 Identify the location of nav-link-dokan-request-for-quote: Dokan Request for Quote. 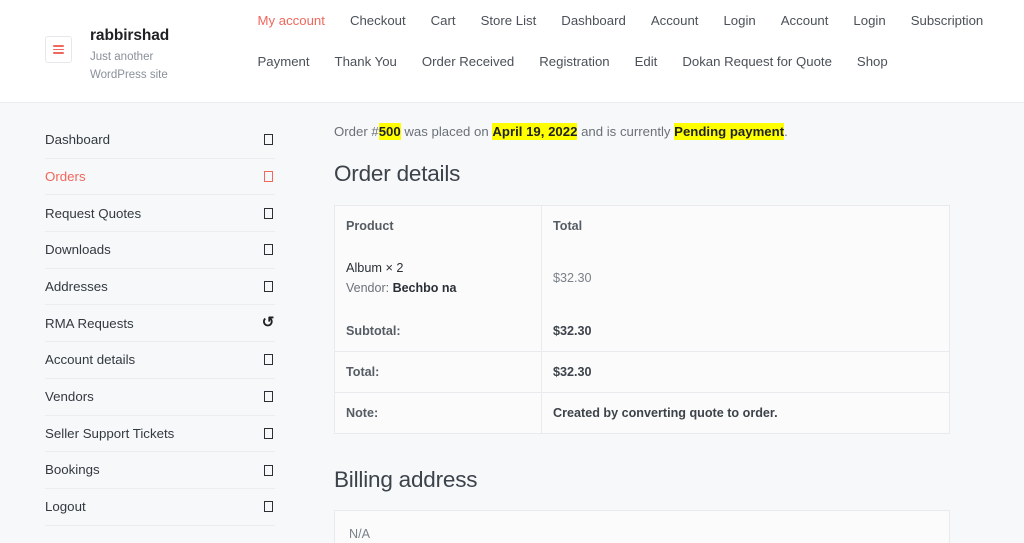
(757, 61).